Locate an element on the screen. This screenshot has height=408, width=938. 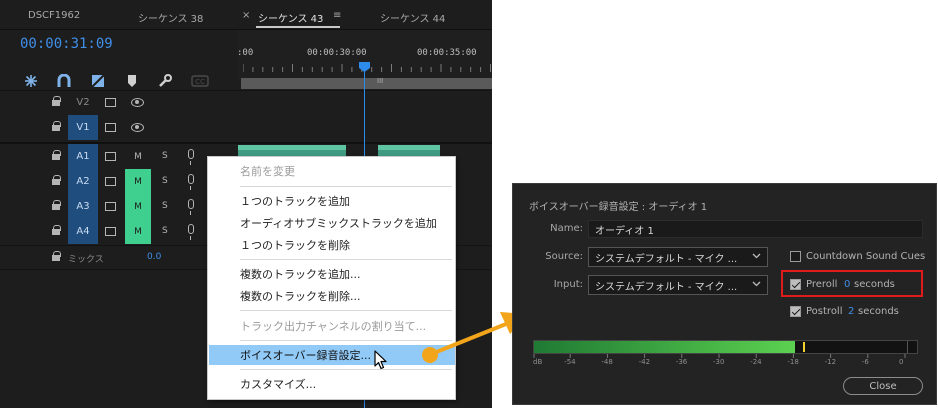
captions-label: CC is located at coordinates (200, 82).